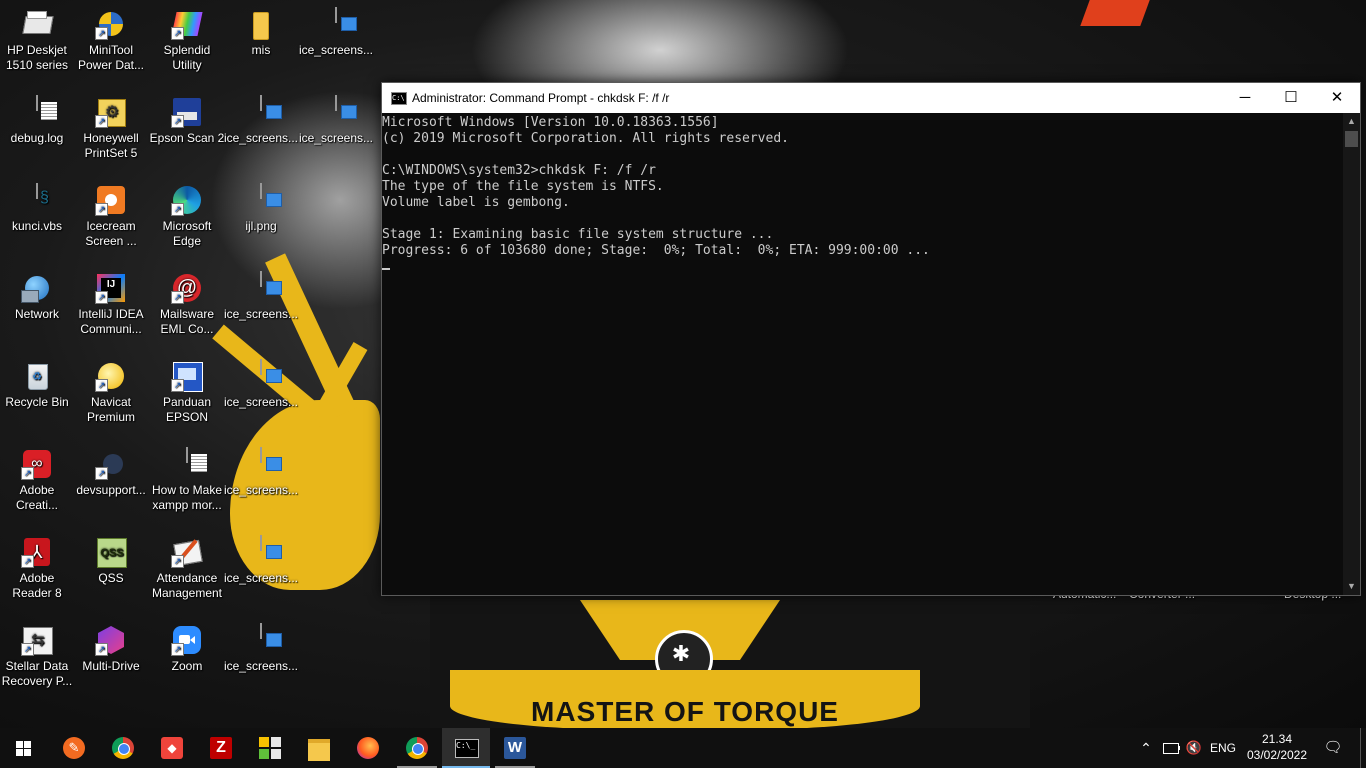 The height and width of the screenshot is (768, 1366). Describe the element at coordinates (1351, 139) in the screenshot. I see `scrollbar-thumb` at that location.